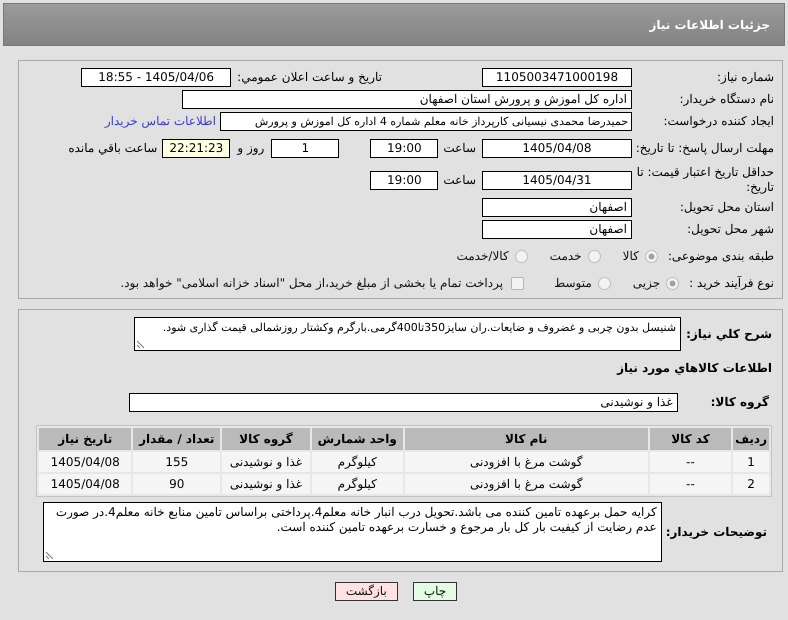  What do you see at coordinates (156, 77) in the screenshot?
I see `announcement-date-field: 1405/04/06 - 18:55` at bounding box center [156, 77].